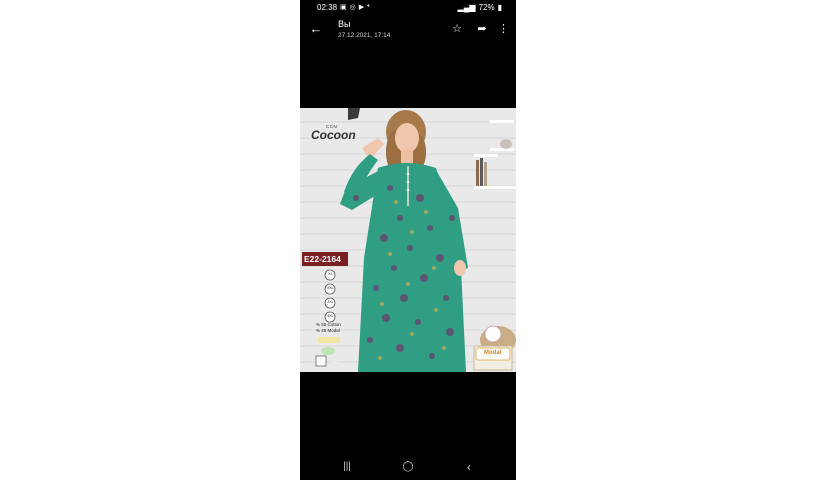 The width and height of the screenshot is (816, 480). Describe the element at coordinates (493, 353) in the screenshot. I see `modal-badge: Modal` at that location.